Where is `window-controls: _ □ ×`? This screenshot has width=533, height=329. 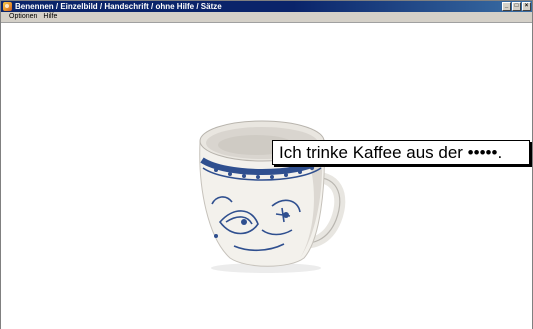
window-controls: _ □ × is located at coordinates (516, 6).